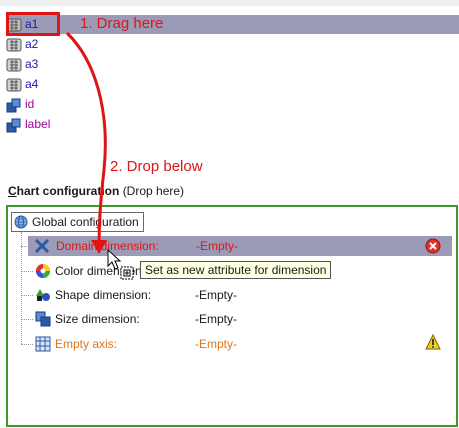 The height and width of the screenshot is (428, 459). What do you see at coordinates (153, 191) in the screenshot?
I see `drop-hint: (Drop here)` at bounding box center [153, 191].